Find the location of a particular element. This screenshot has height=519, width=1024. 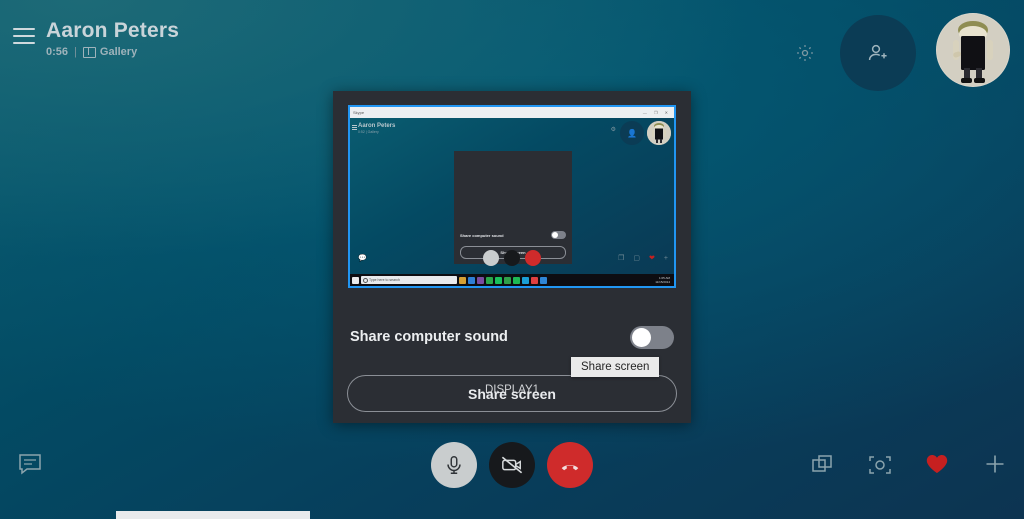

nested-screen-share-icon: ❐ is located at coordinates (621, 258).